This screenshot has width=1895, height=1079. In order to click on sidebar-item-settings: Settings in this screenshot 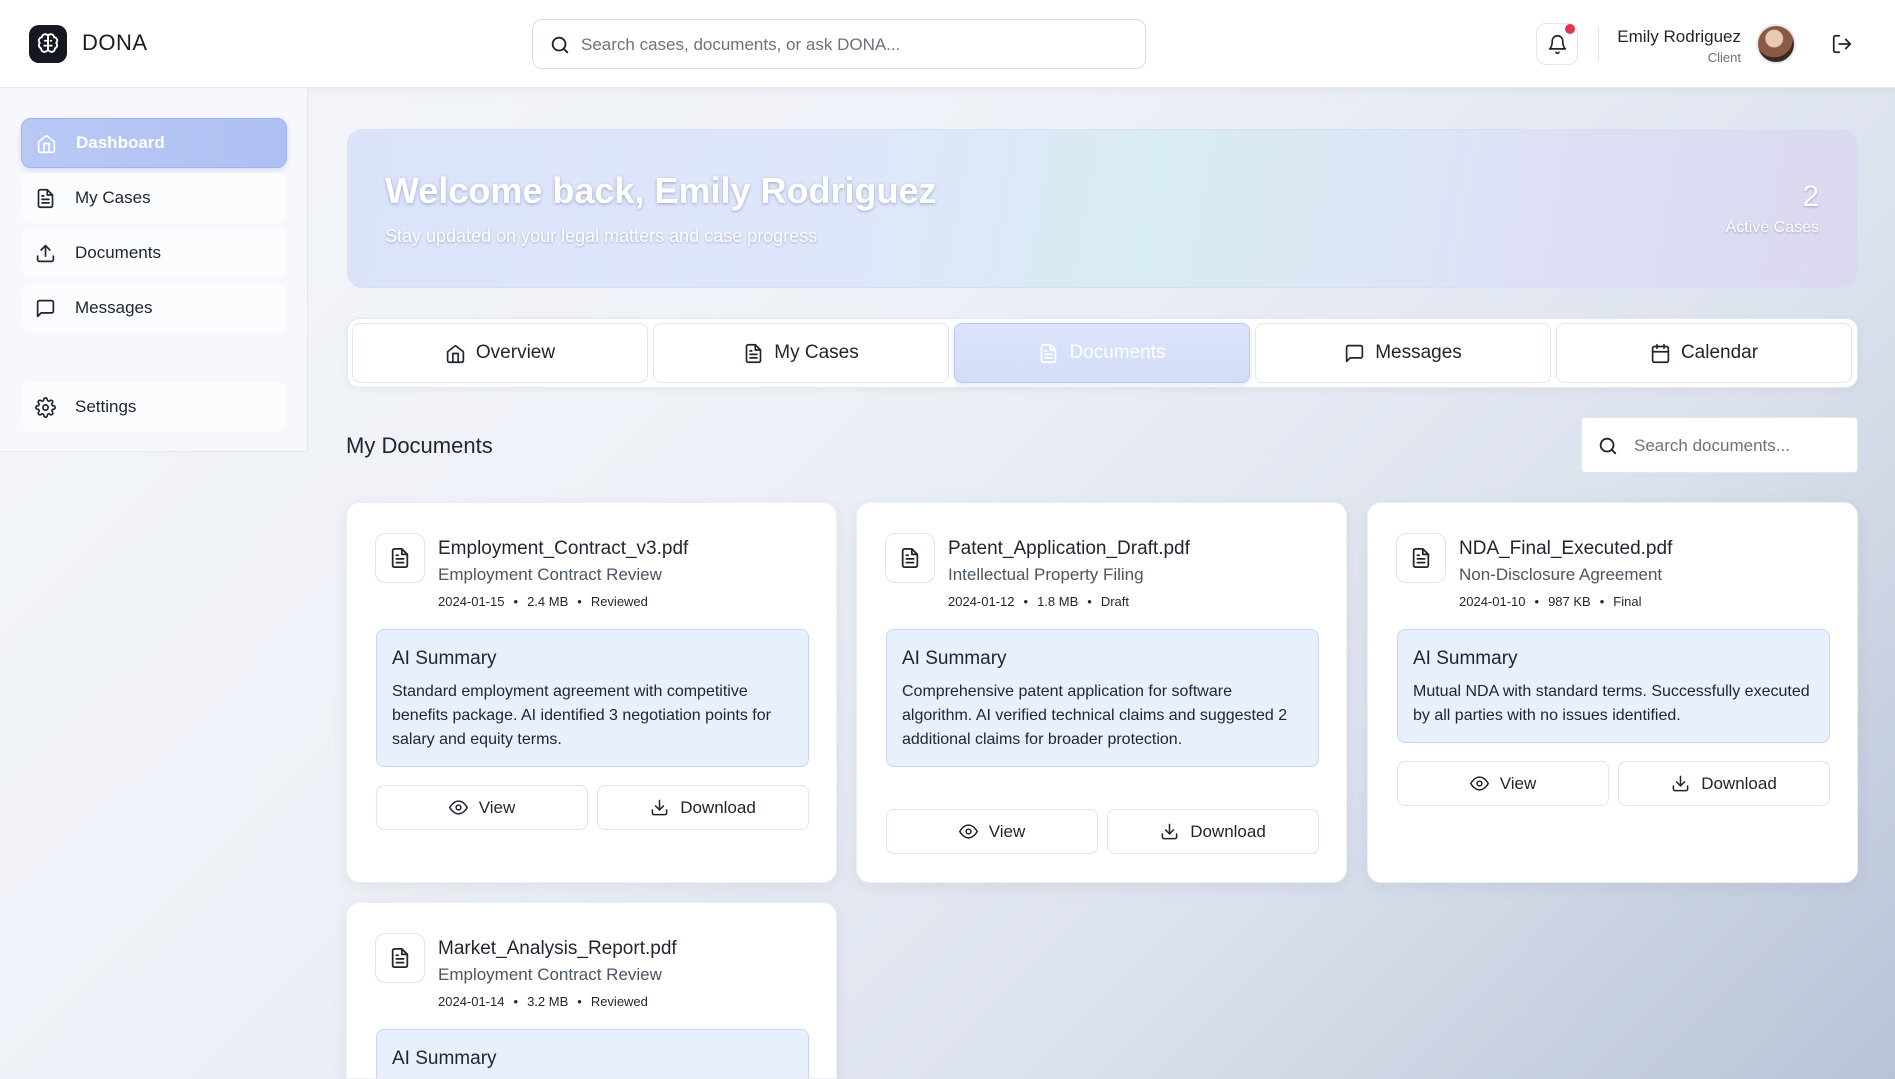, I will do `click(154, 407)`.